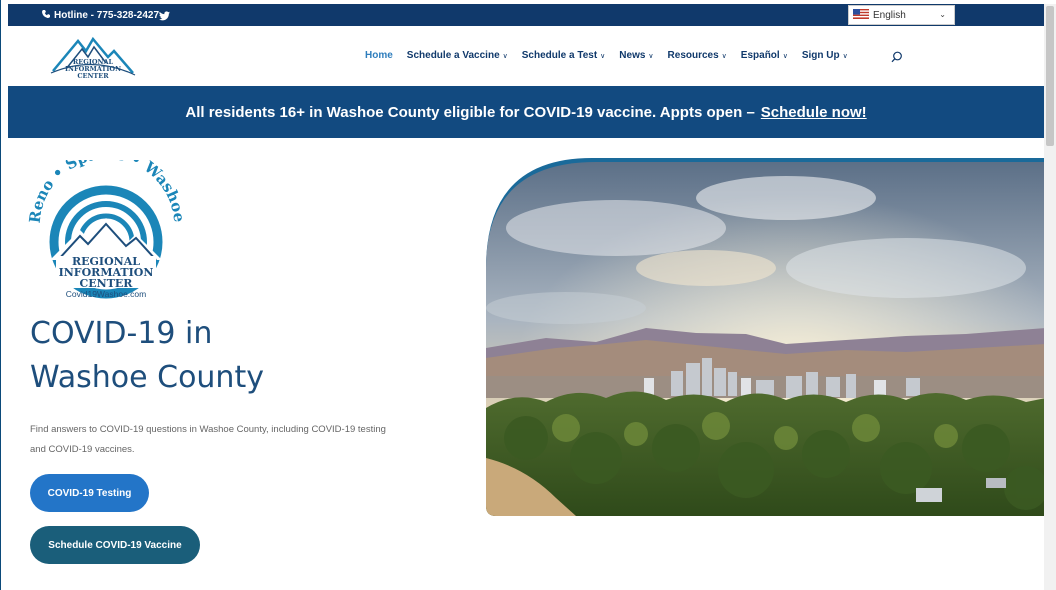  I want to click on language-label: English, so click(889, 15).